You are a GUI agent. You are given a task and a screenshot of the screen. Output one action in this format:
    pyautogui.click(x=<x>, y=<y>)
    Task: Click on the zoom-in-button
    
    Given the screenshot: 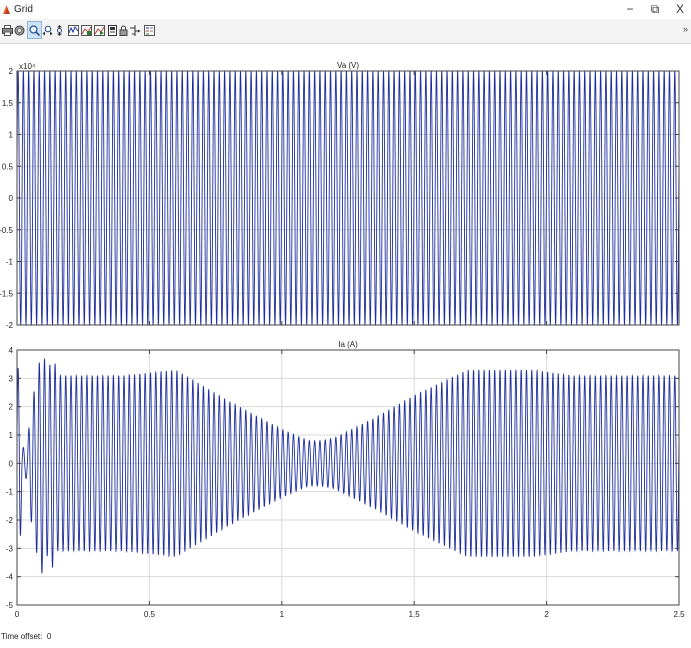 What is the action you would take?
    pyautogui.click(x=34, y=30)
    